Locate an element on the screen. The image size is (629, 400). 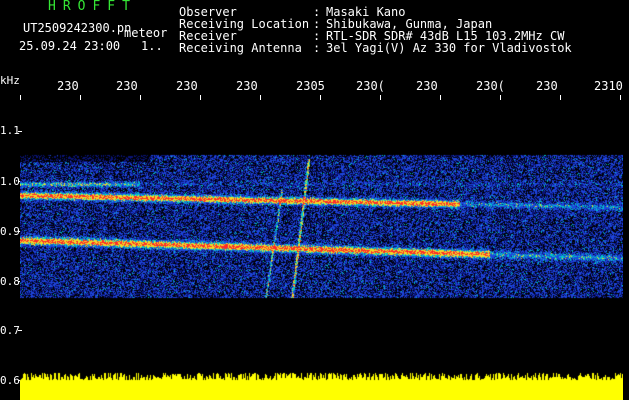
signal-level-trace is located at coordinates (321, 383).